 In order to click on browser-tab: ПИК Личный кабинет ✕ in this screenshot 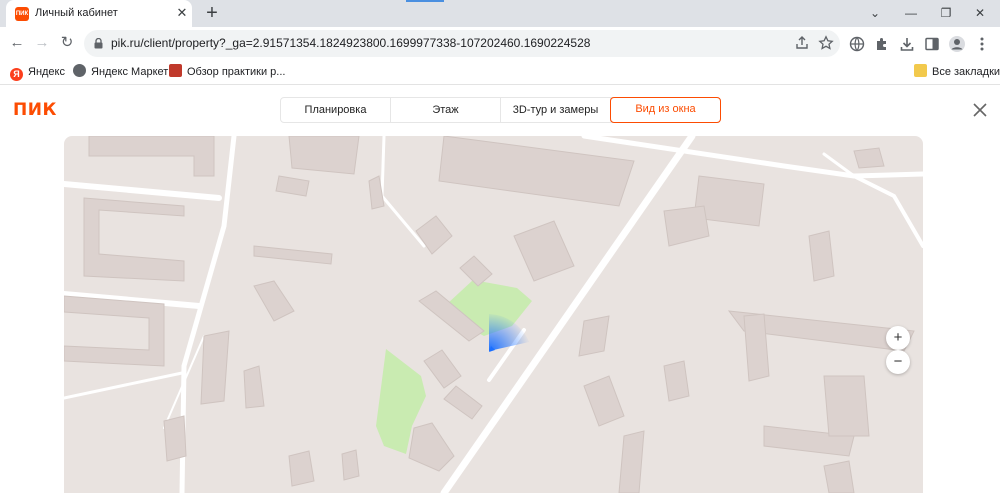, I will do `click(99, 13)`.